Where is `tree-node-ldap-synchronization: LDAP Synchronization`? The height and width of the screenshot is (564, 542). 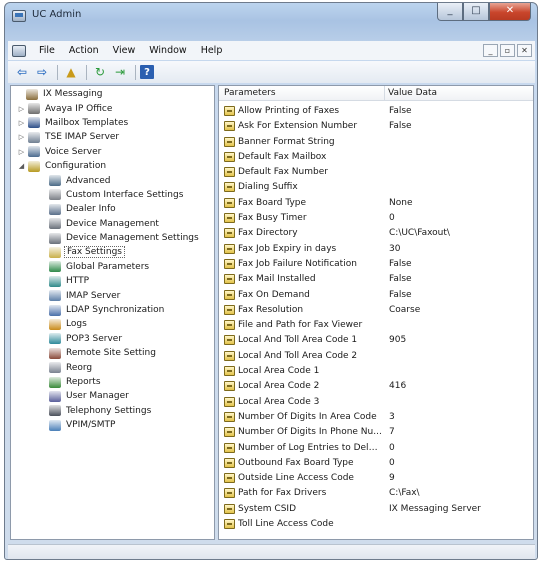
tree-node-ldap-synchronization: LDAP Synchronization is located at coordinates (112, 310).